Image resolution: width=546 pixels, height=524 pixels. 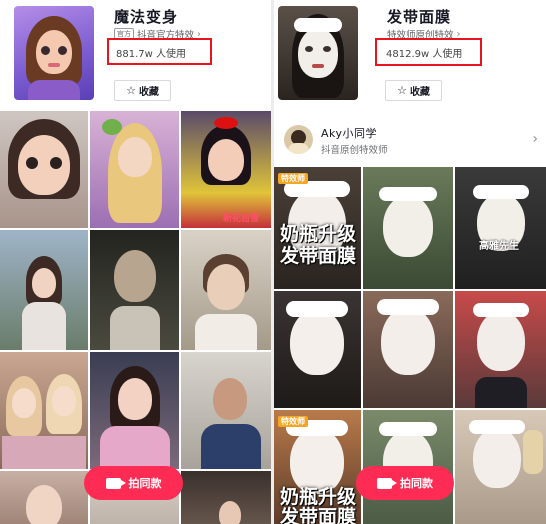 I want to click on effect-header: 发带面膜 特效师原创特效 › 4812.9w 人使用 ☆ 收藏, so click(x=410, y=55).